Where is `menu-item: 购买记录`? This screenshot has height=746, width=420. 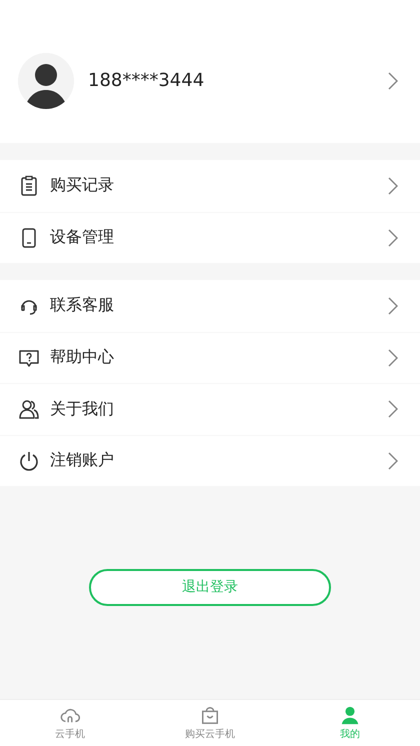 menu-item: 购买记录 is located at coordinates (210, 186).